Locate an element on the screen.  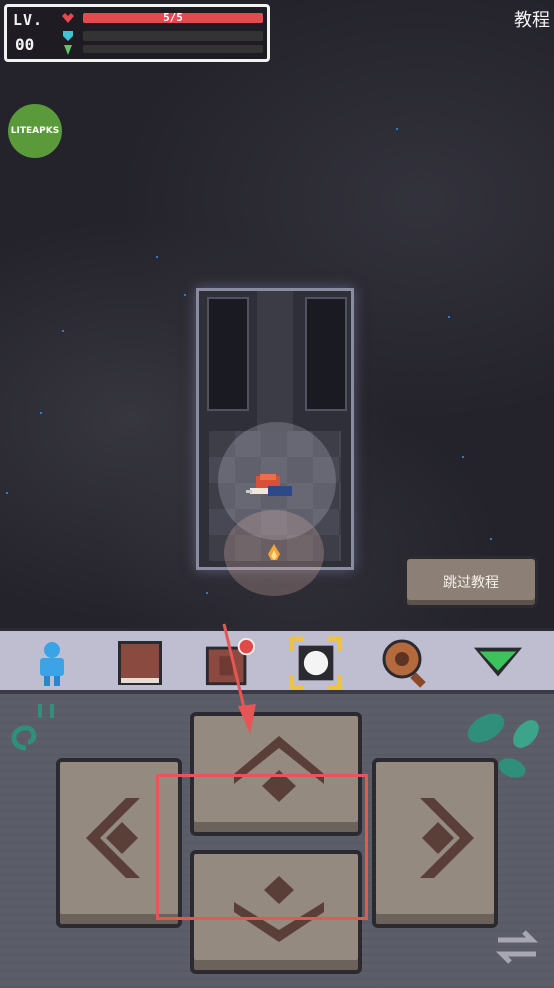
player-character is located at coordinates (269, 485).